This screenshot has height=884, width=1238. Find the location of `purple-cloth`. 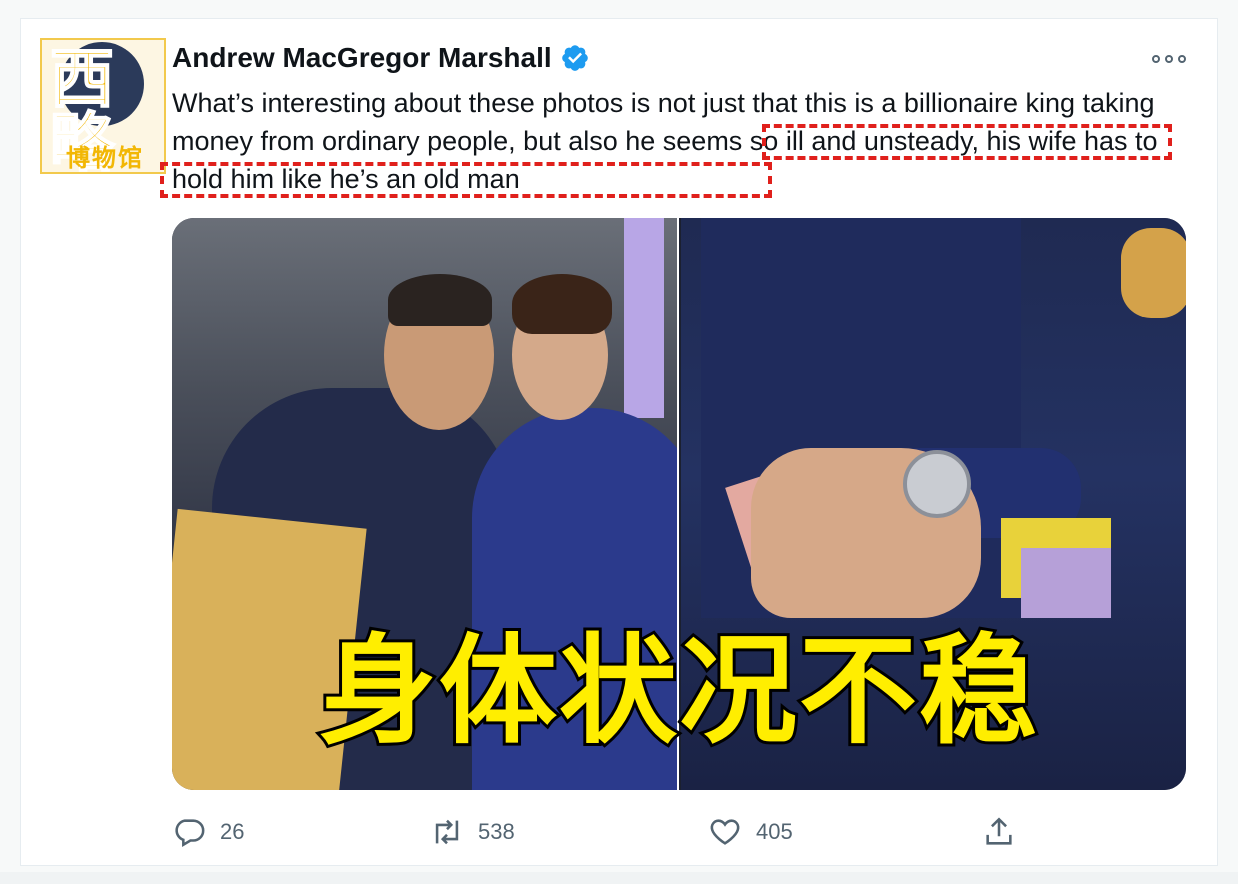

purple-cloth is located at coordinates (1066, 583).